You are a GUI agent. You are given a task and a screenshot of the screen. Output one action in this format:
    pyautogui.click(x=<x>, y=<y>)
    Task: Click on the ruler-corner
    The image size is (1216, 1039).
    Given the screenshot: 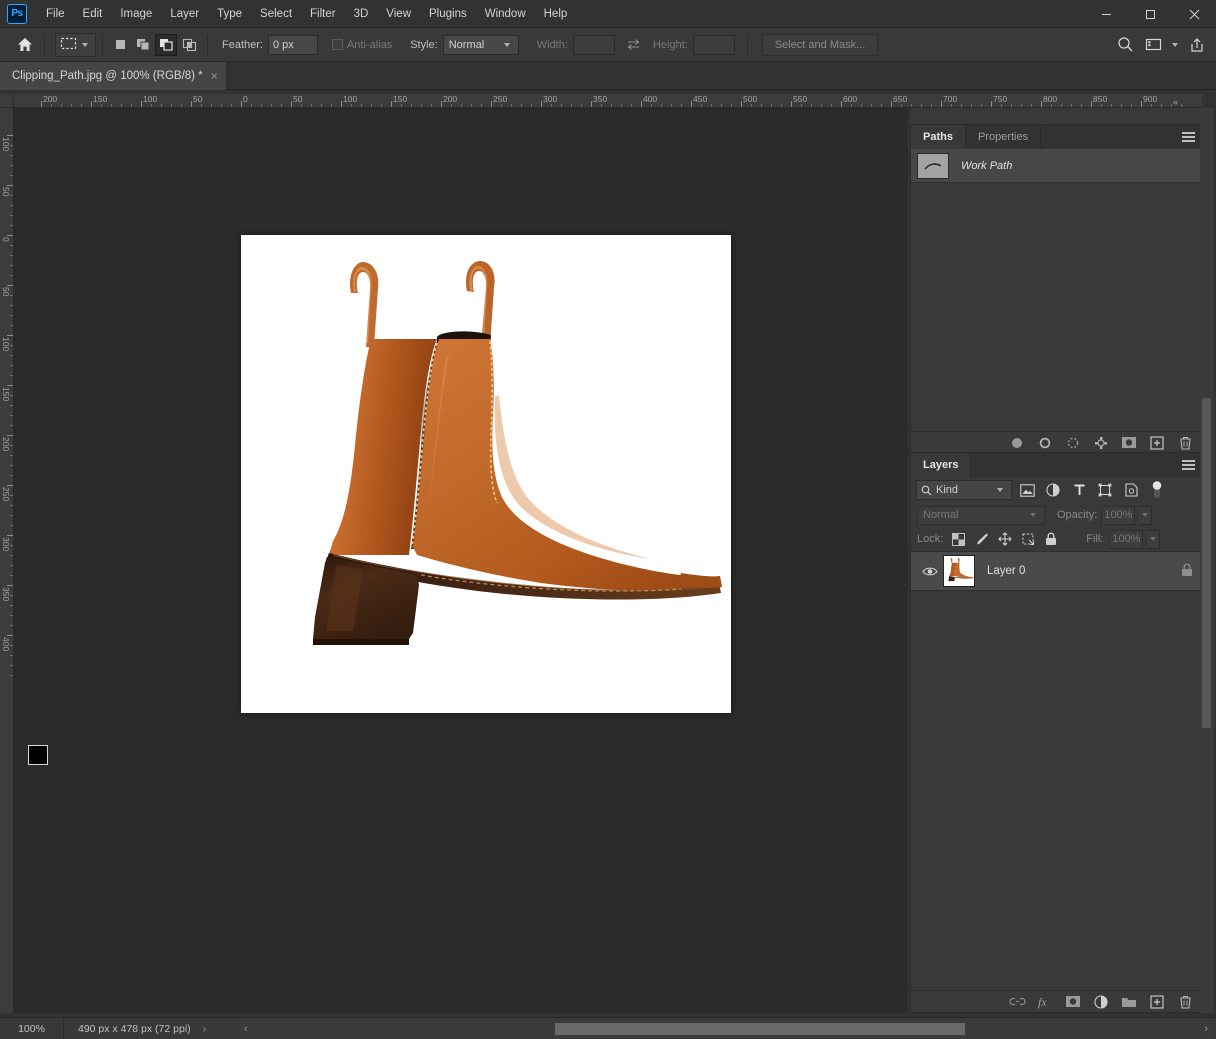 What is the action you would take?
    pyautogui.click(x=7, y=101)
    